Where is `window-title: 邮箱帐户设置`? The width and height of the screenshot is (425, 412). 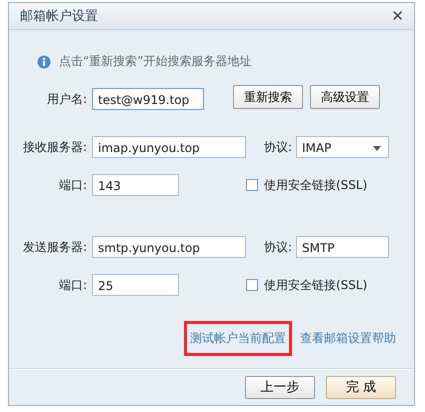
window-title: 邮箱帐户设置 is located at coordinates (59, 16).